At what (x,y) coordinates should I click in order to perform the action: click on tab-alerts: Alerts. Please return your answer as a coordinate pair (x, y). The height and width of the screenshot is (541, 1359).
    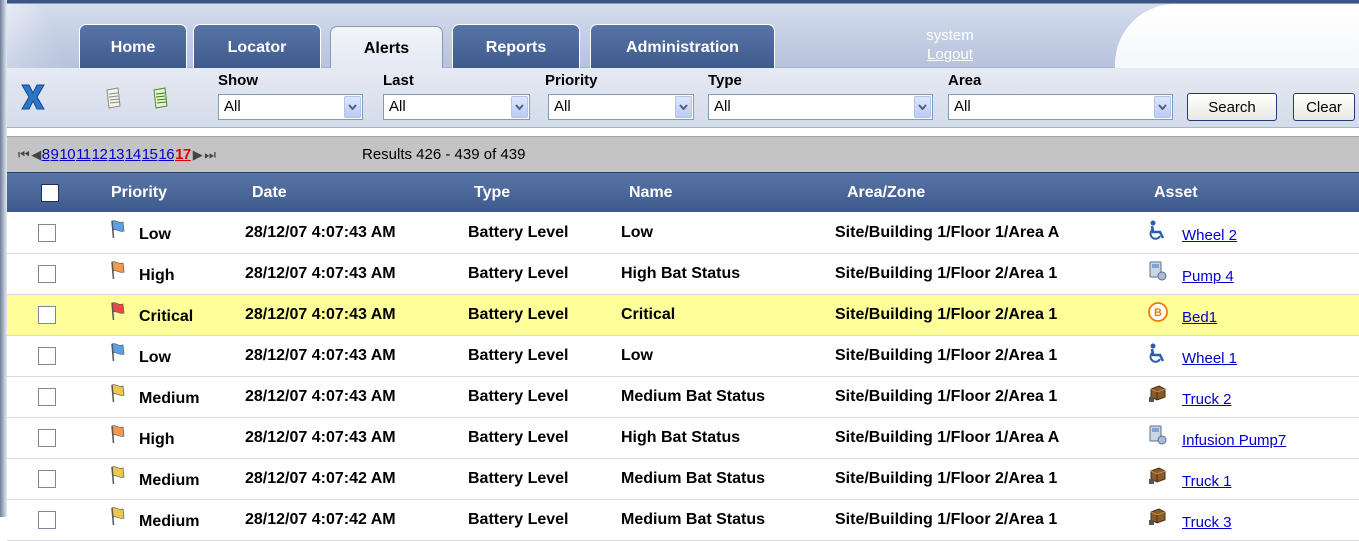
    Looking at the image, I should click on (386, 47).